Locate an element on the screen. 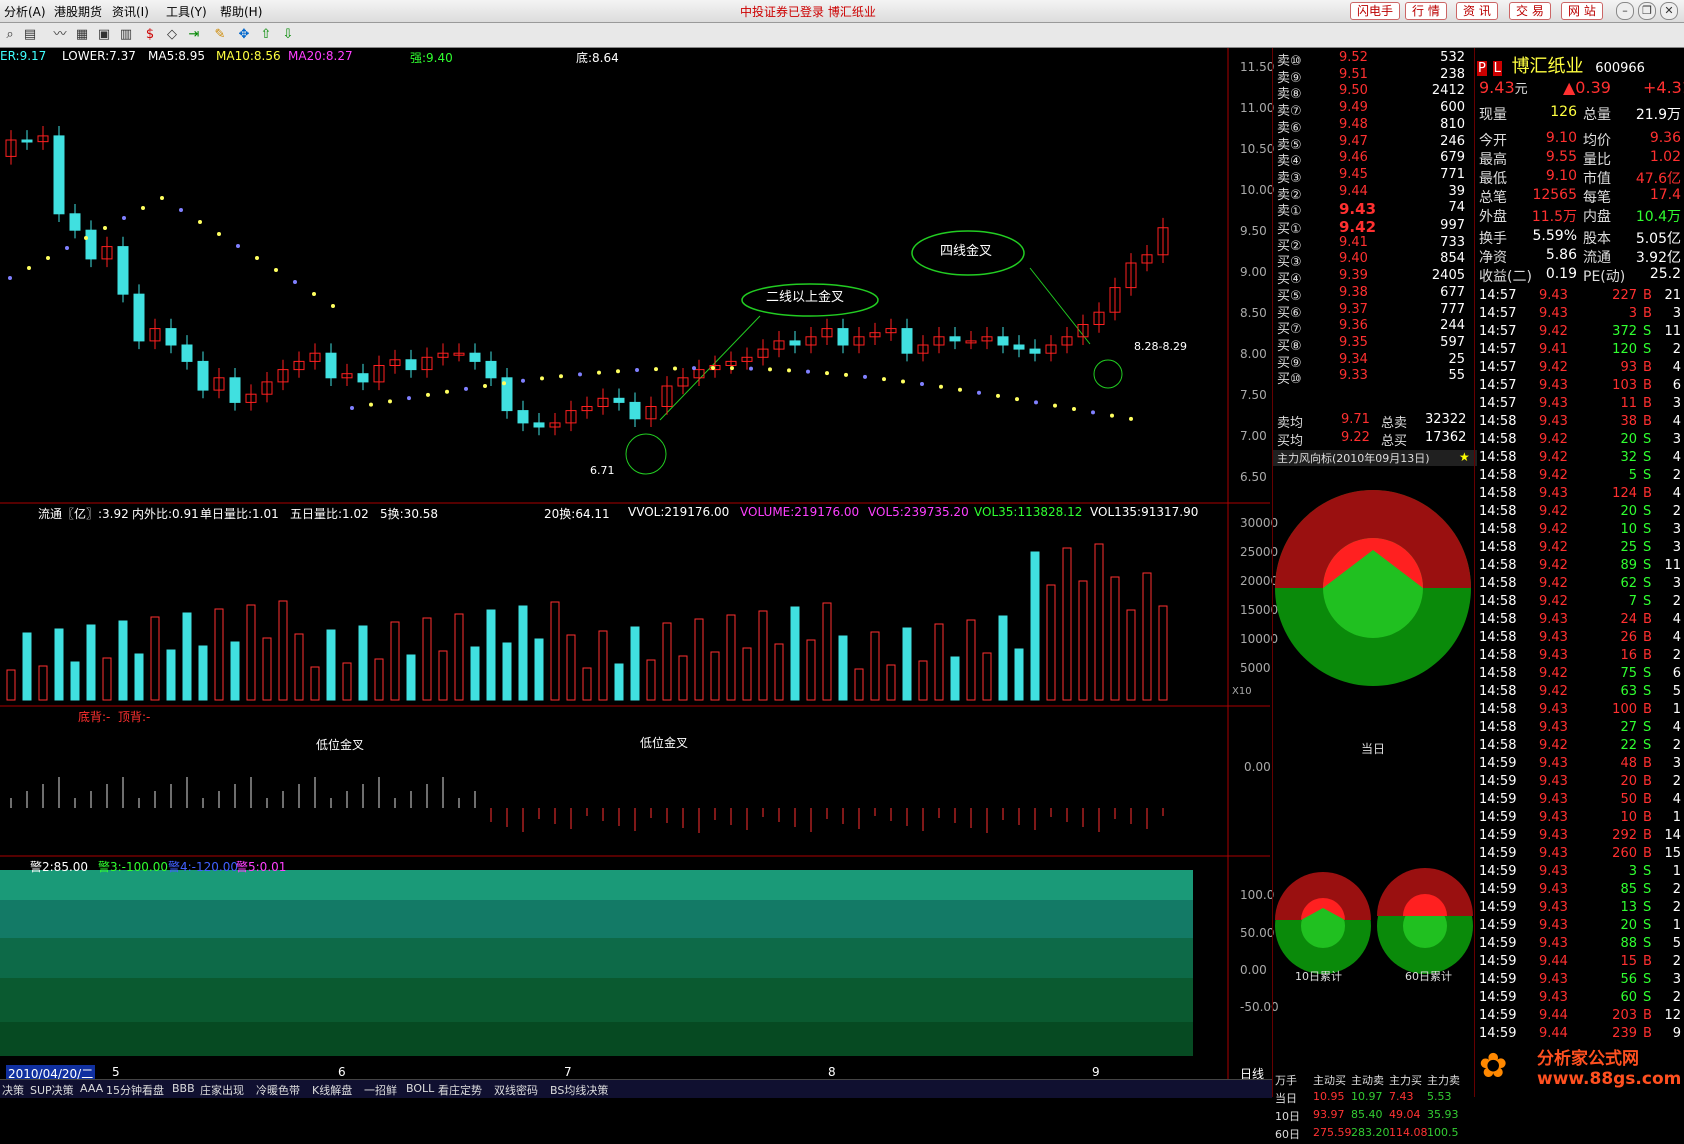  star-icon: ★ is located at coordinates (1464, 457).